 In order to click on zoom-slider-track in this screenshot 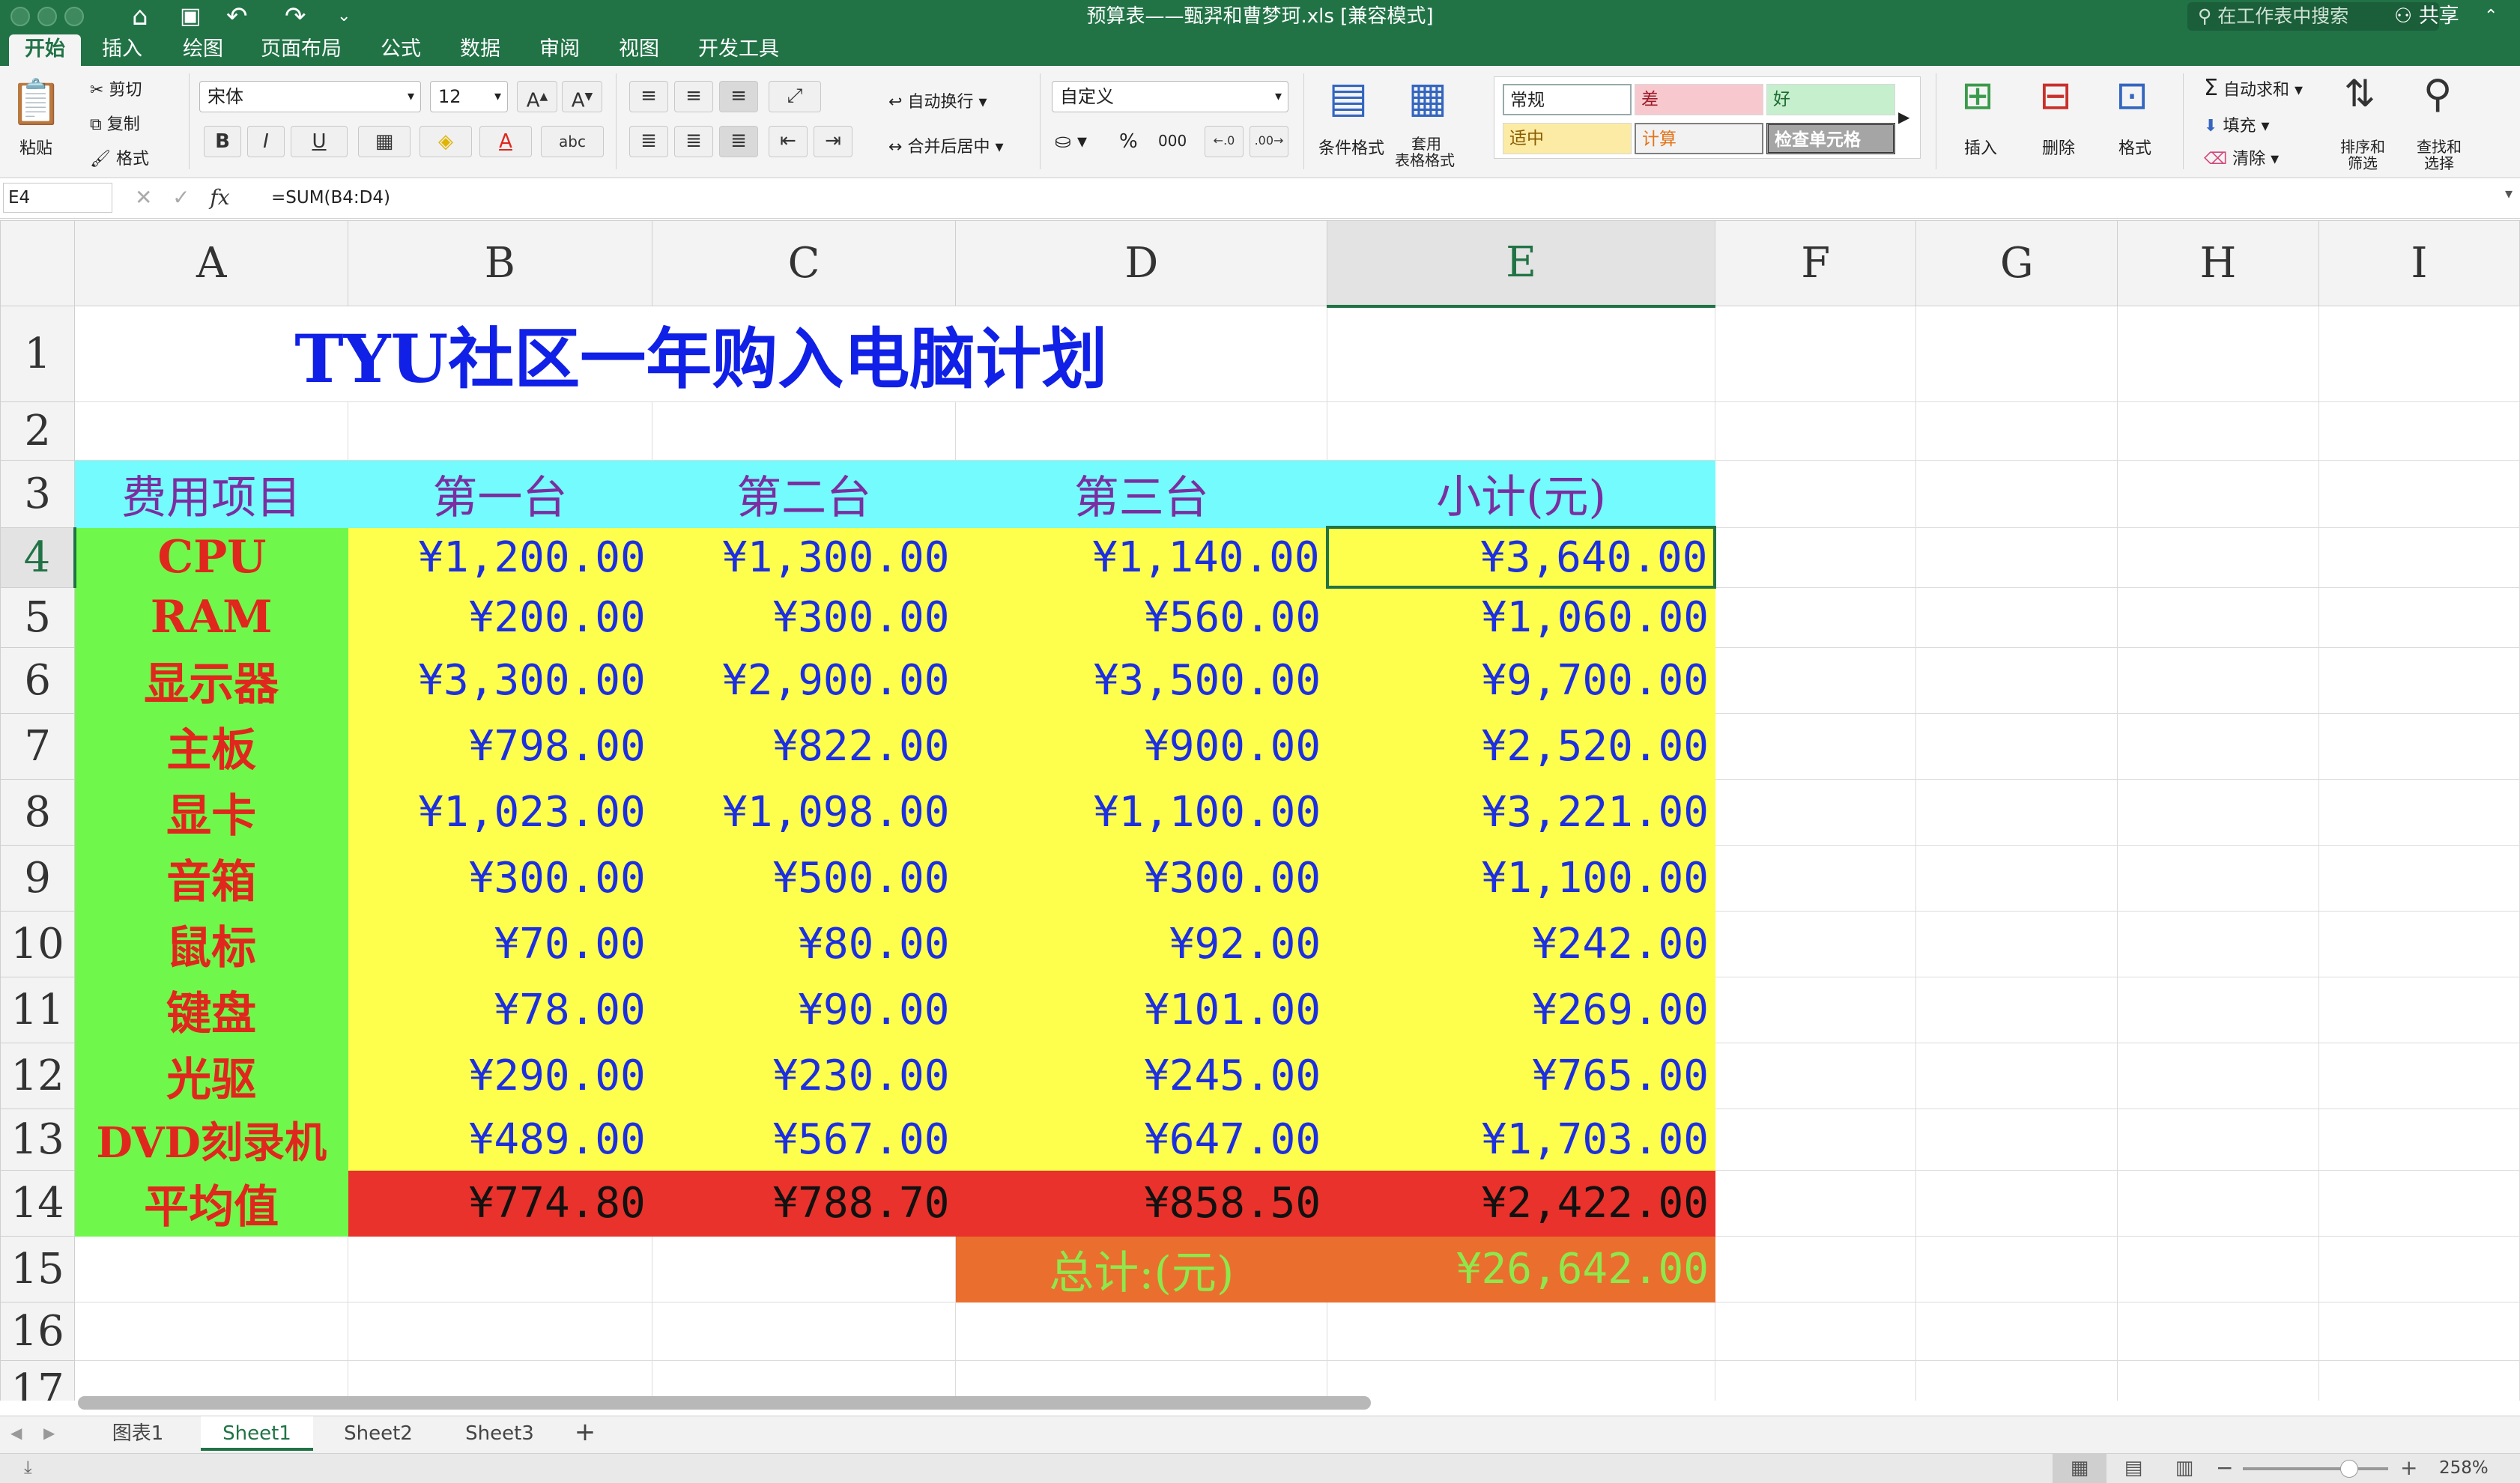, I will do `click(2315, 1468)`.